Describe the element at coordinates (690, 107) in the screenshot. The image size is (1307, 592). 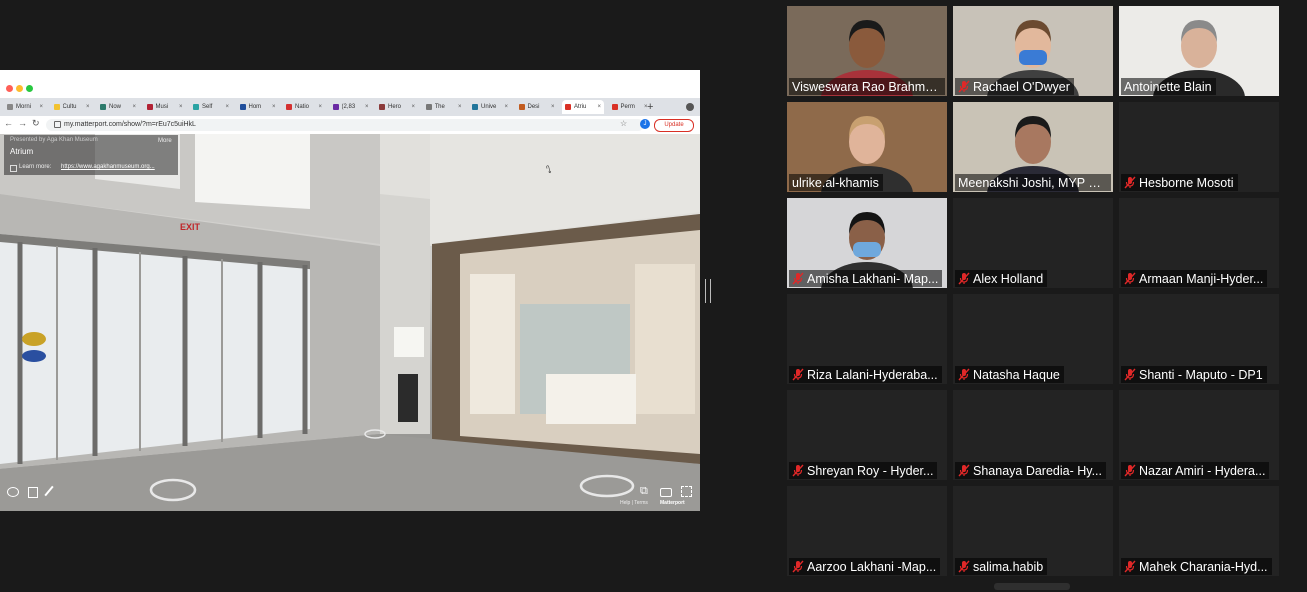
I see `browser-menu-icon` at that location.